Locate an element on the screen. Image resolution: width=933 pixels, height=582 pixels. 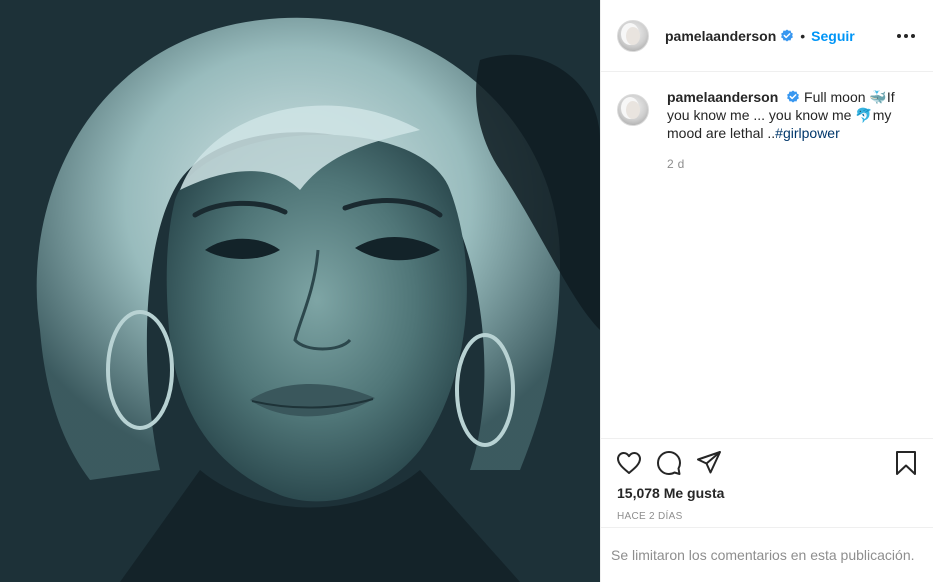
post-date: HACE 2 DÍAS is located at coordinates (767, 516).